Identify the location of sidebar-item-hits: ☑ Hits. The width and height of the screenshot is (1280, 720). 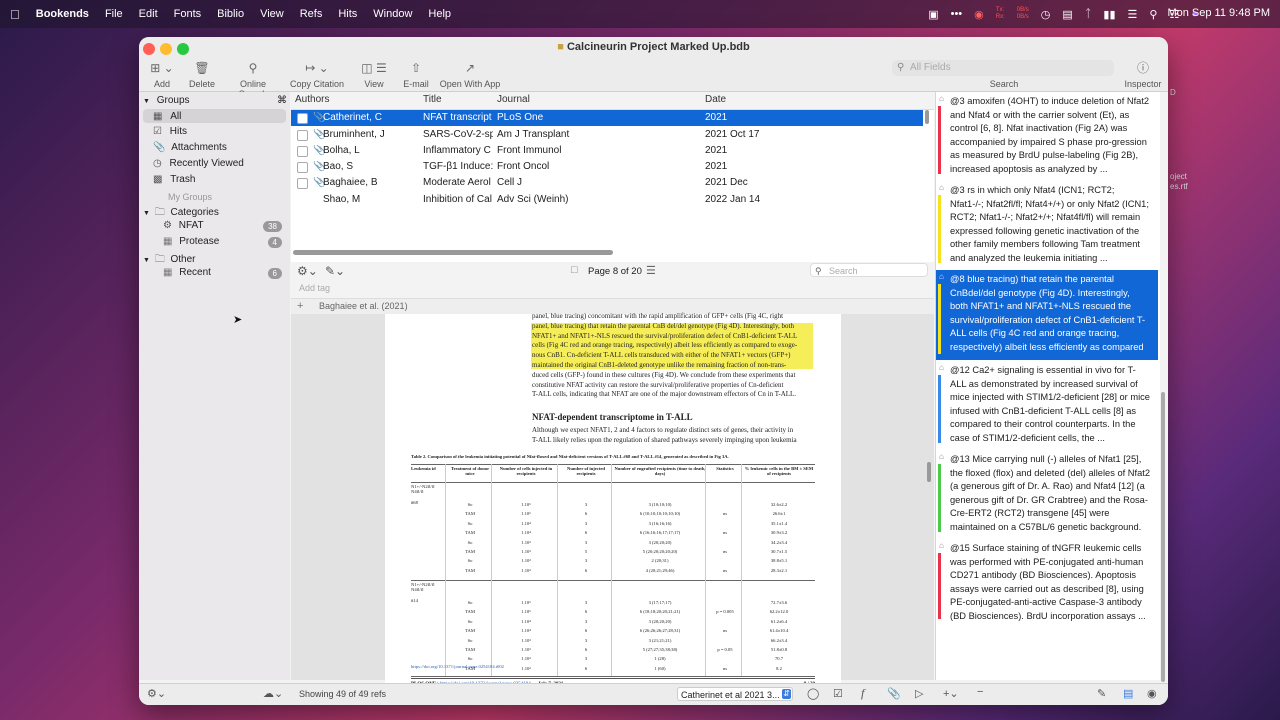
(170, 131).